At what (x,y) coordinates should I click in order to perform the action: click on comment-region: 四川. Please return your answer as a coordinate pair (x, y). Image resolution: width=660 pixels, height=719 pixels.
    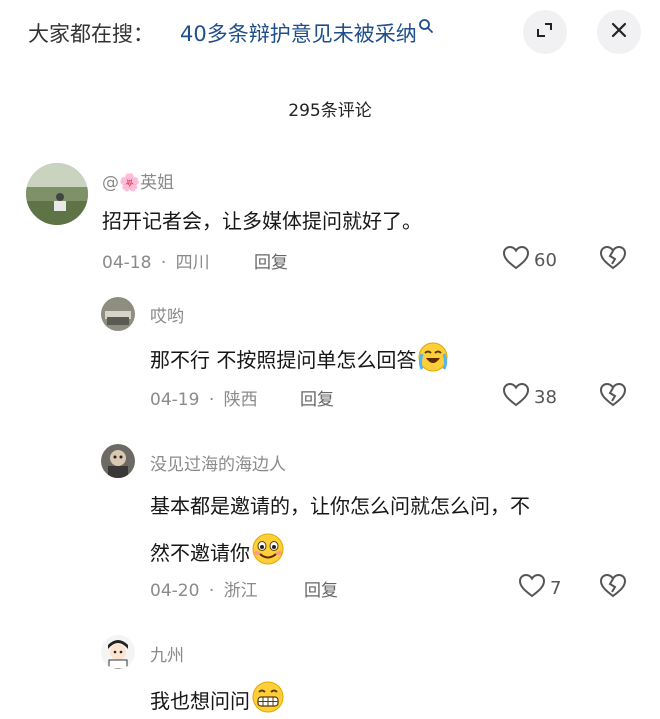
    Looking at the image, I should click on (192, 263).